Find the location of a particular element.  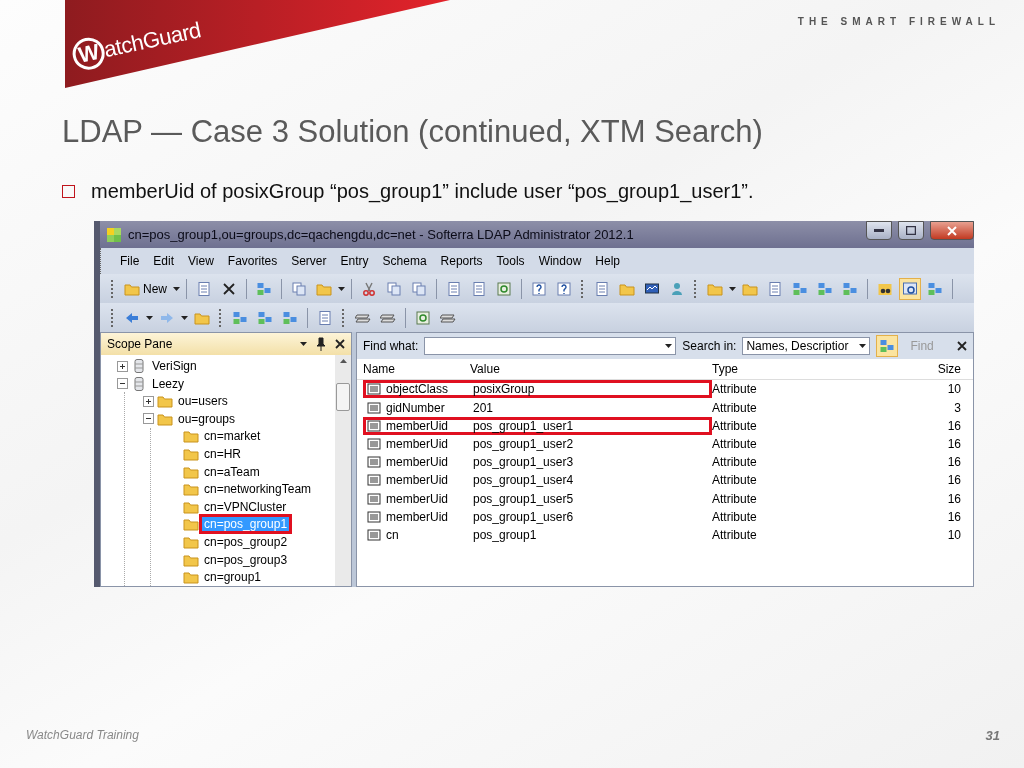

value-cell-text: pos_group1_user5 is located at coordinates (523, 499).